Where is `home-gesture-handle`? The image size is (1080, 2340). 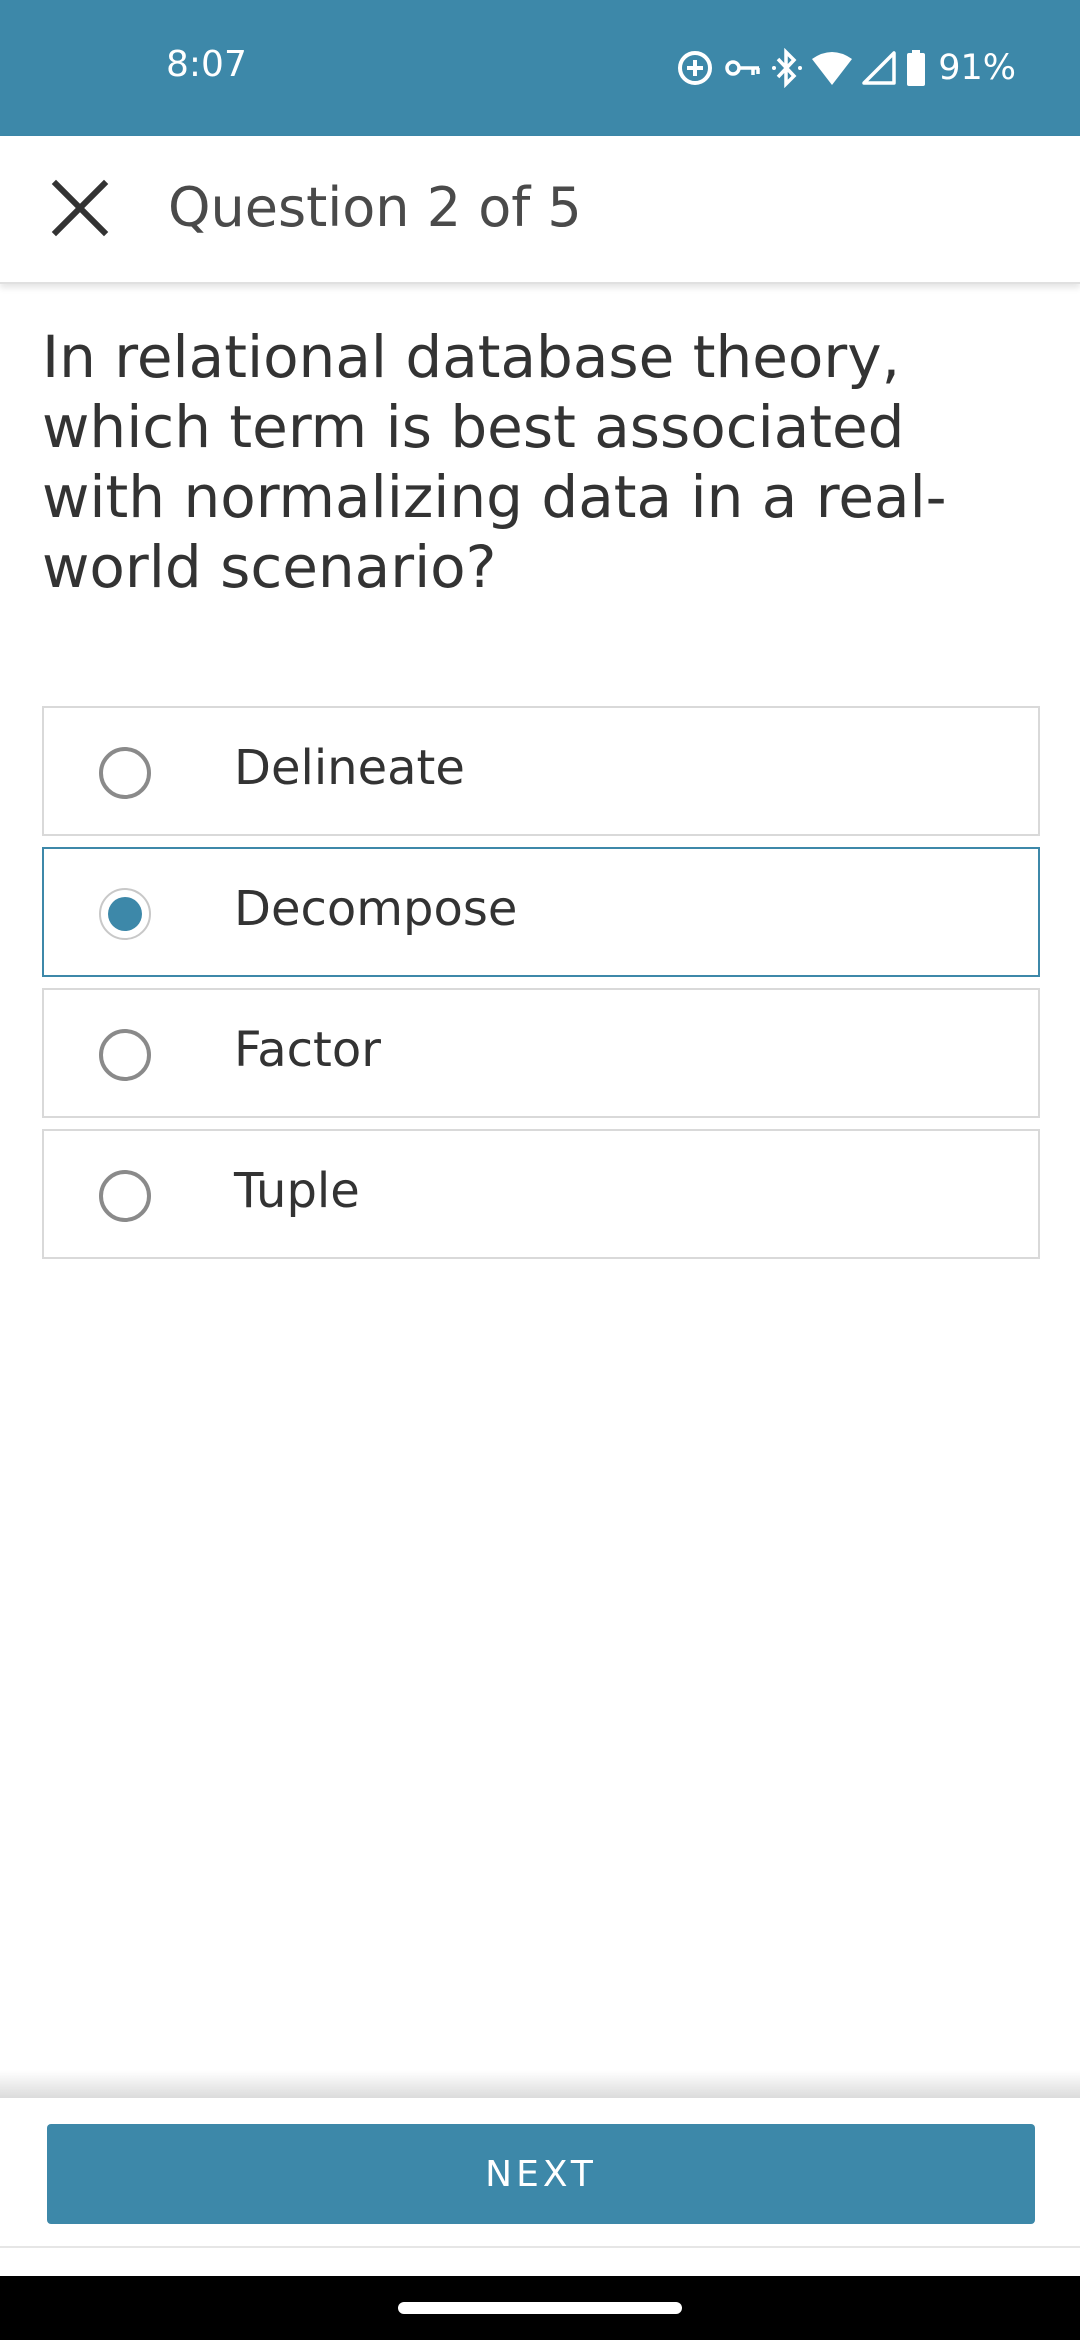 home-gesture-handle is located at coordinates (540, 2308).